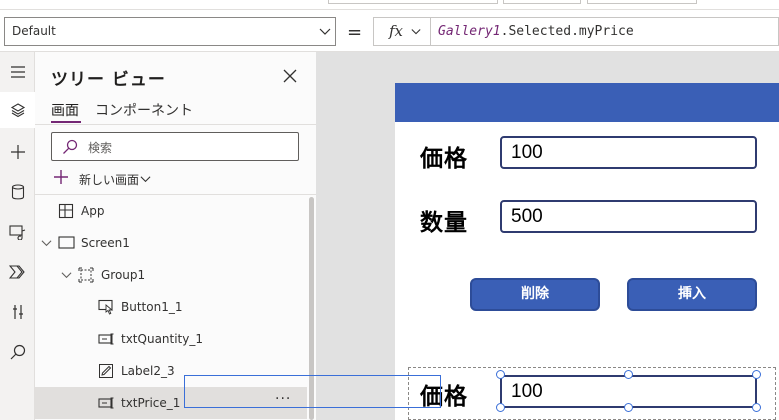  What do you see at coordinates (151, 403) in the screenshot?
I see `tree-item-label: txtPrice_1` at bounding box center [151, 403].